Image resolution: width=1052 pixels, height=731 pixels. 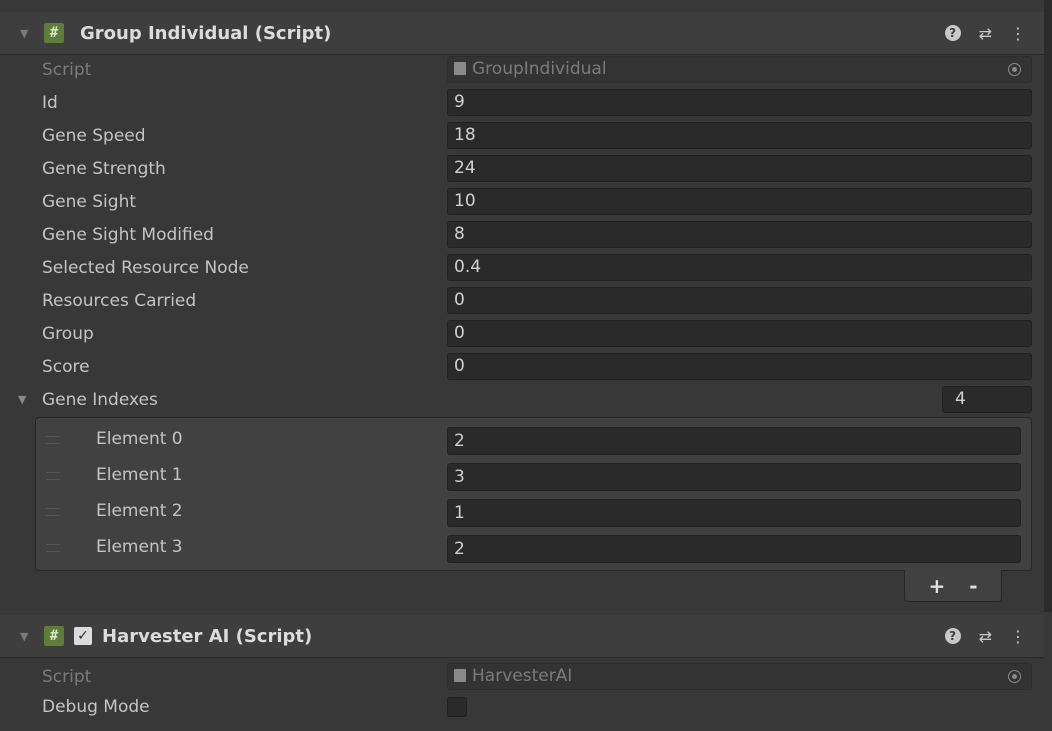 What do you see at coordinates (94, 135) in the screenshot?
I see `property-label: Gene Speed` at bounding box center [94, 135].